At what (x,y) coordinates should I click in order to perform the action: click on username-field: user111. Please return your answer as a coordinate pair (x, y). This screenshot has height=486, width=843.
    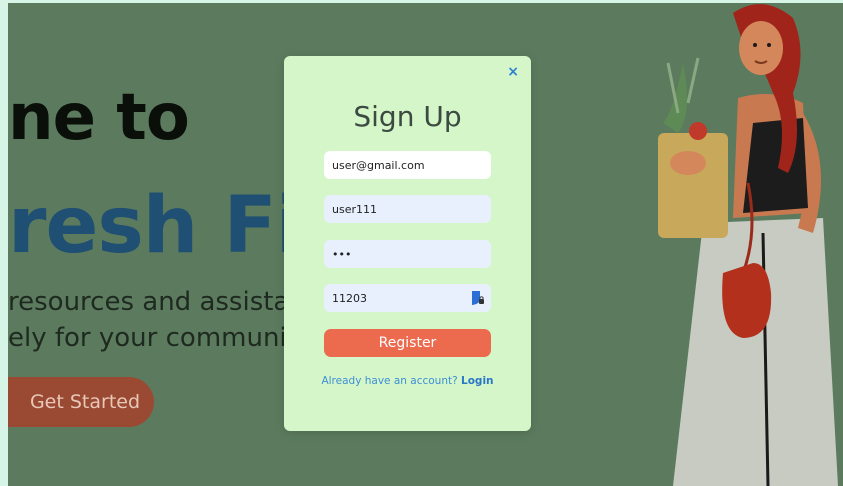
    Looking at the image, I should click on (407, 209).